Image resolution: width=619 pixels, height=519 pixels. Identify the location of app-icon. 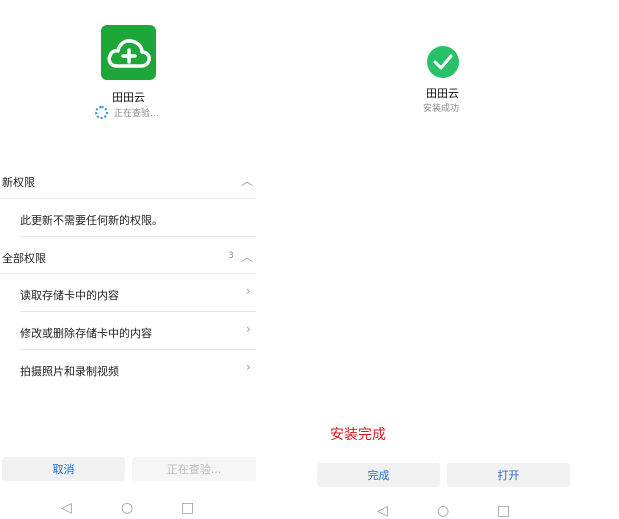
(128, 52).